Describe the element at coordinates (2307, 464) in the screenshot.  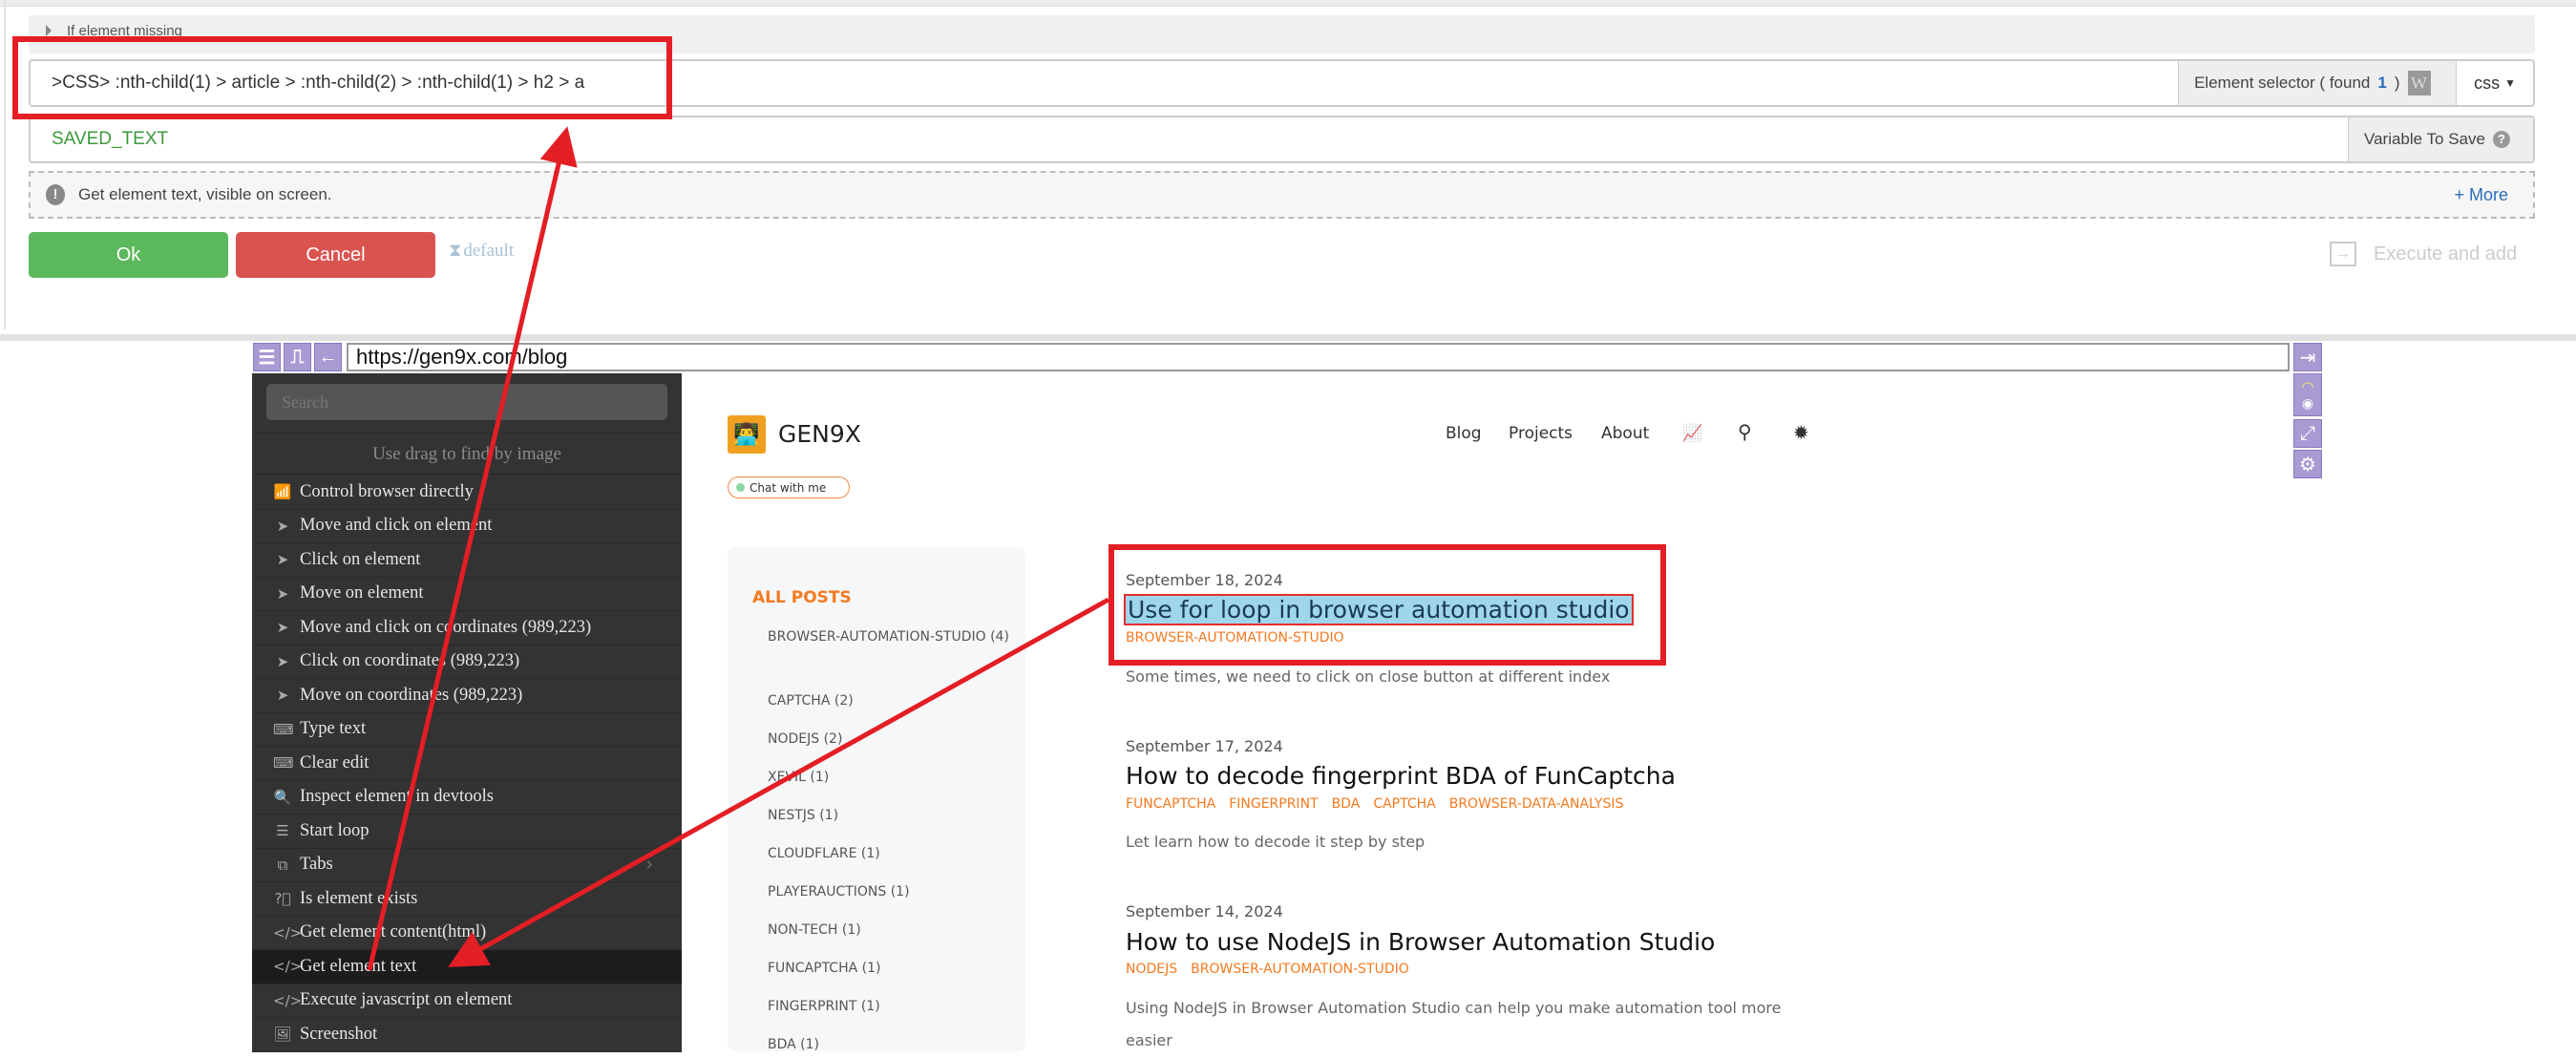
I see `gear-icon: ⚙` at that location.